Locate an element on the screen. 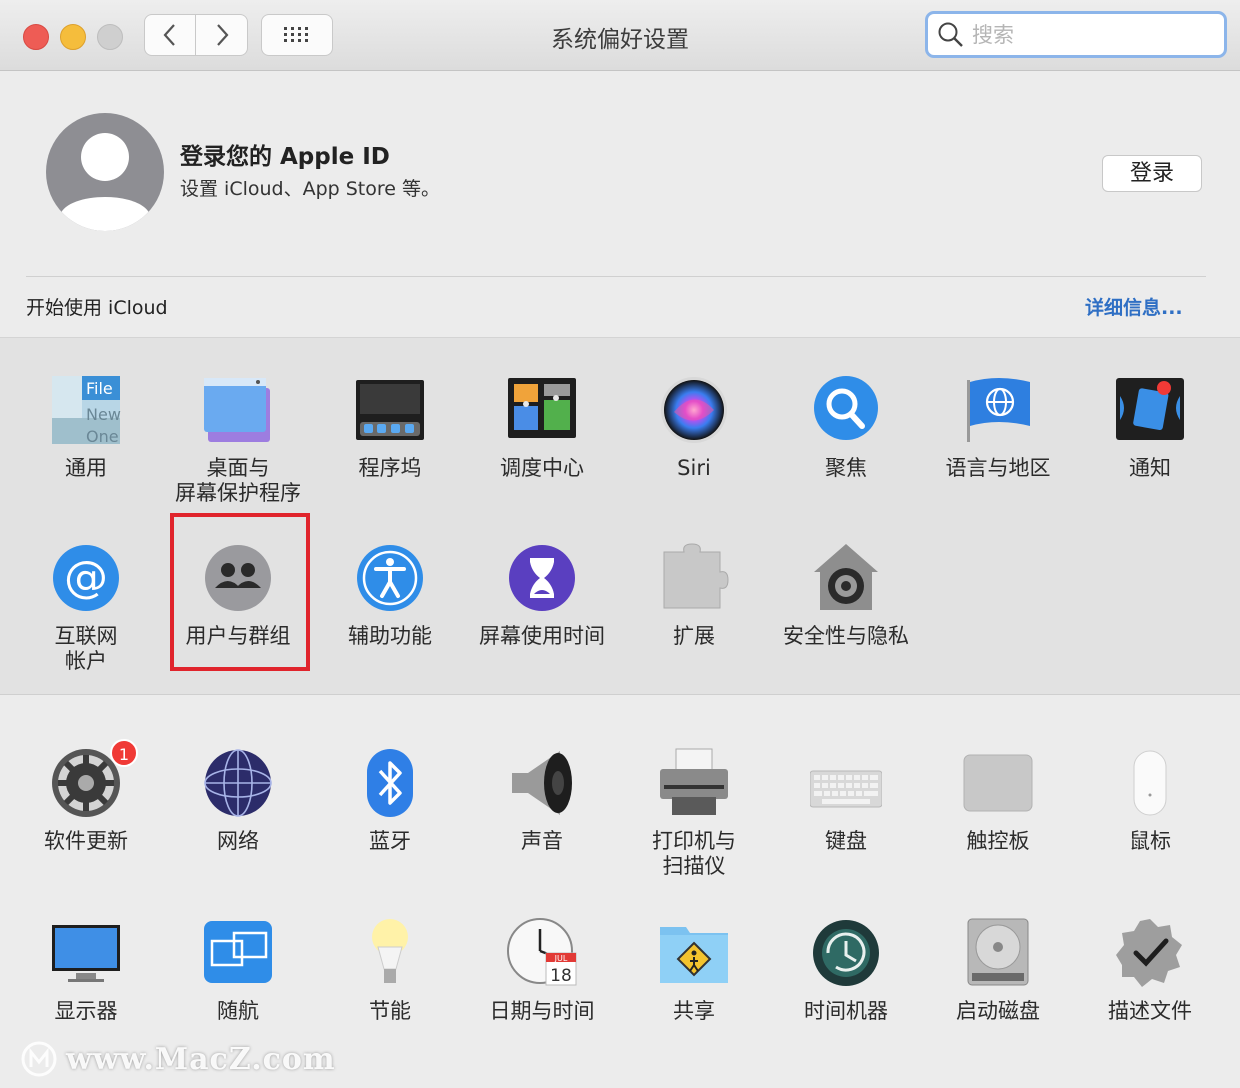 The height and width of the screenshot is (1088, 1240). pane-time-machine: 时间机器 is located at coordinates (846, 970).